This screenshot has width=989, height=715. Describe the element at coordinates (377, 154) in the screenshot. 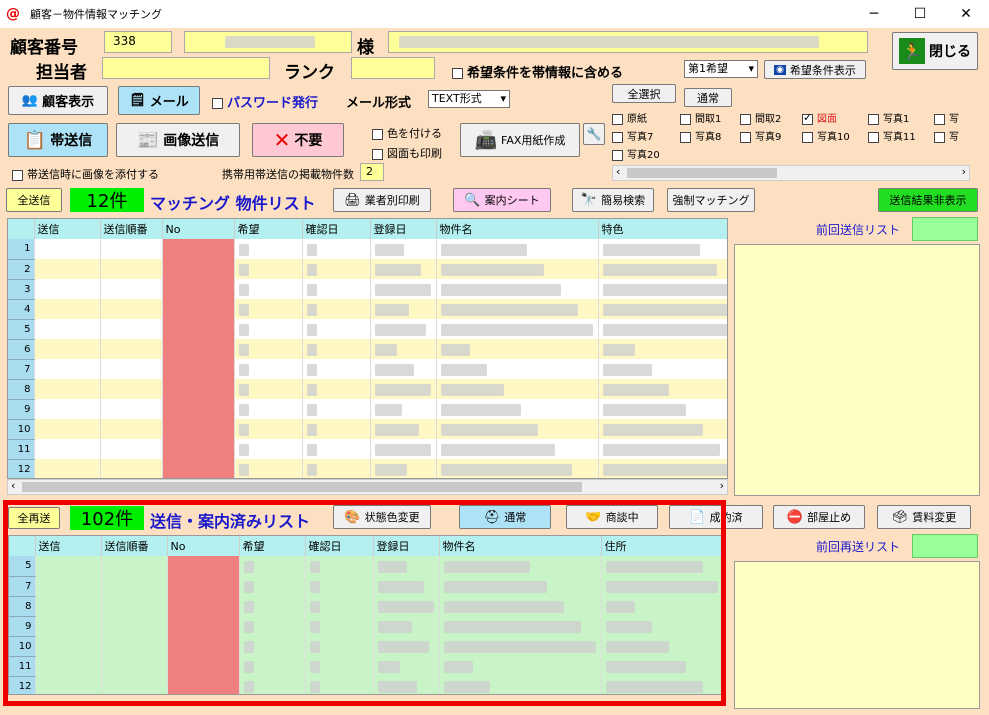

I see `zumen-print-checkbox` at that location.